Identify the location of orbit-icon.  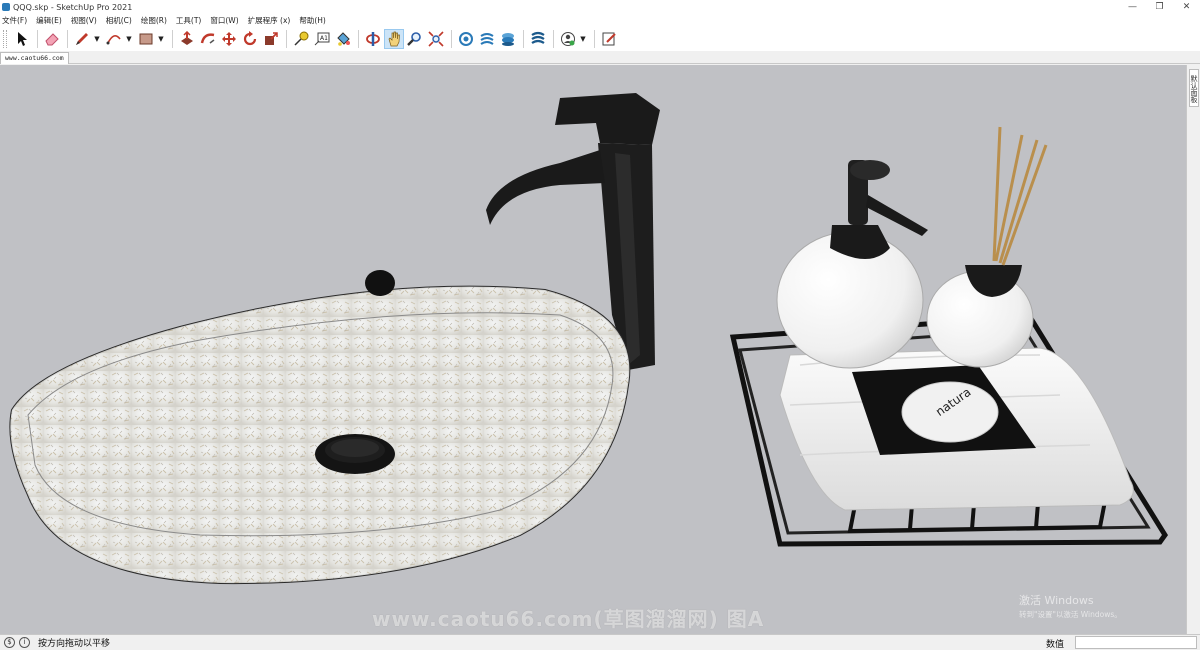
(373, 39).